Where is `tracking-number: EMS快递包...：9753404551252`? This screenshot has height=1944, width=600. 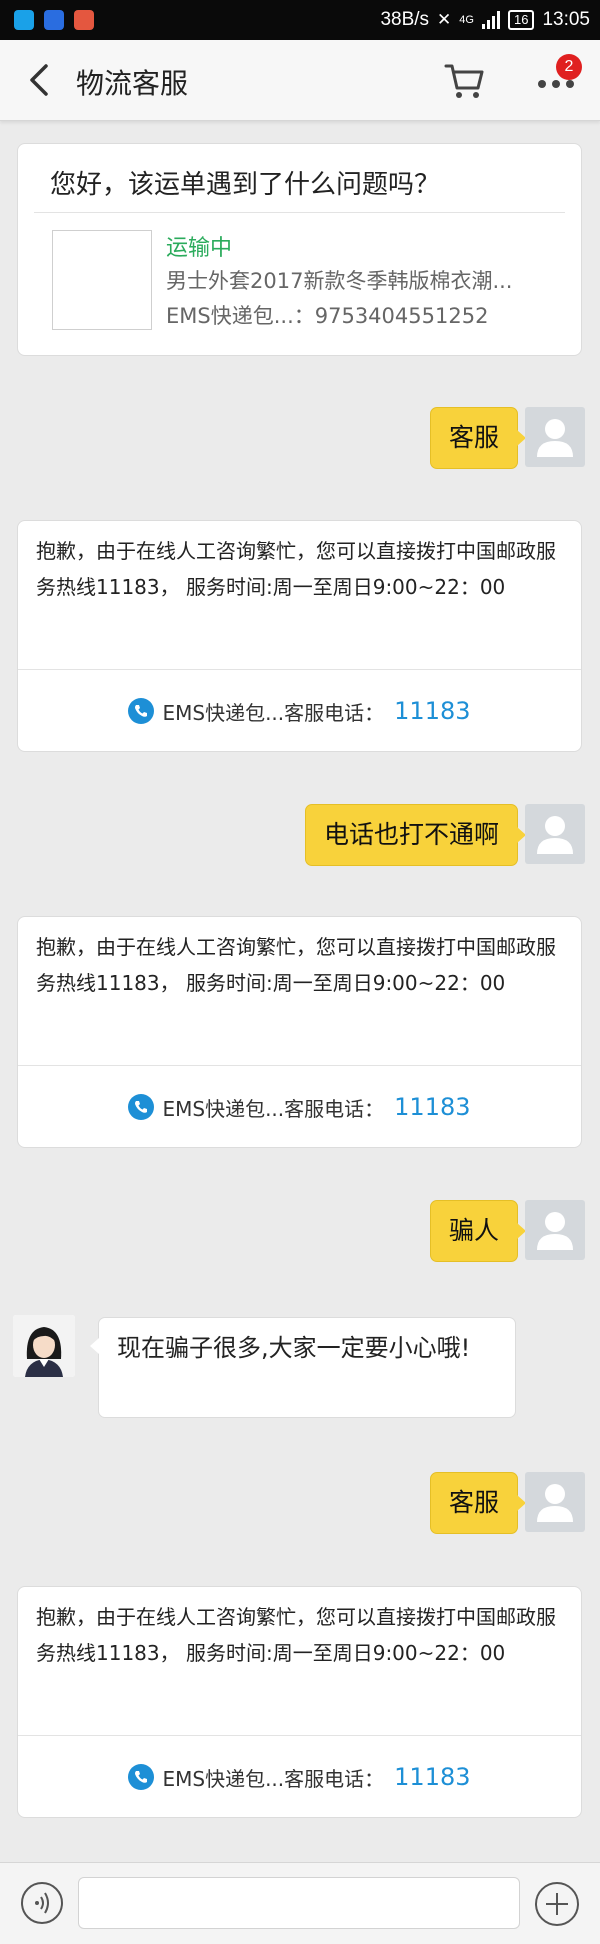
tracking-number: EMS快递包...：9753404551252 is located at coordinates (327, 316).